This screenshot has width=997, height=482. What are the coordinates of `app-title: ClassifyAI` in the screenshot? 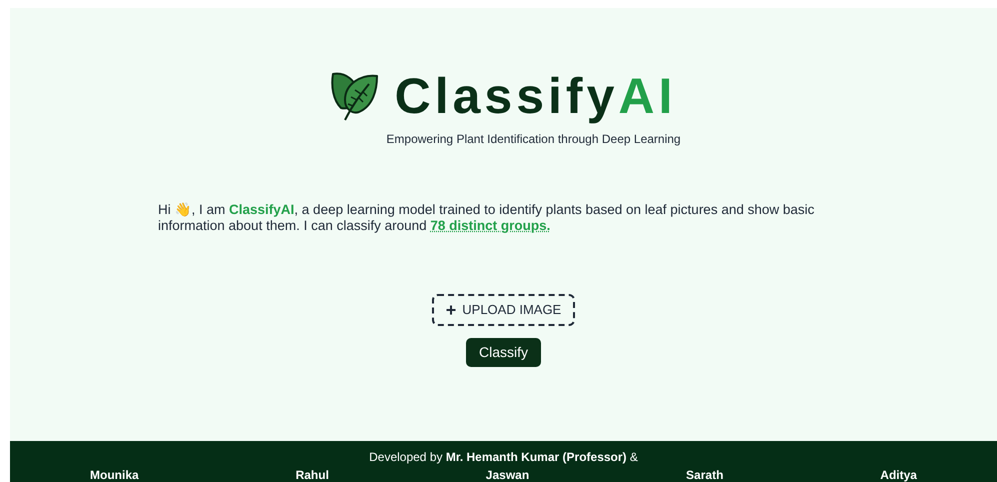 It's located at (535, 96).